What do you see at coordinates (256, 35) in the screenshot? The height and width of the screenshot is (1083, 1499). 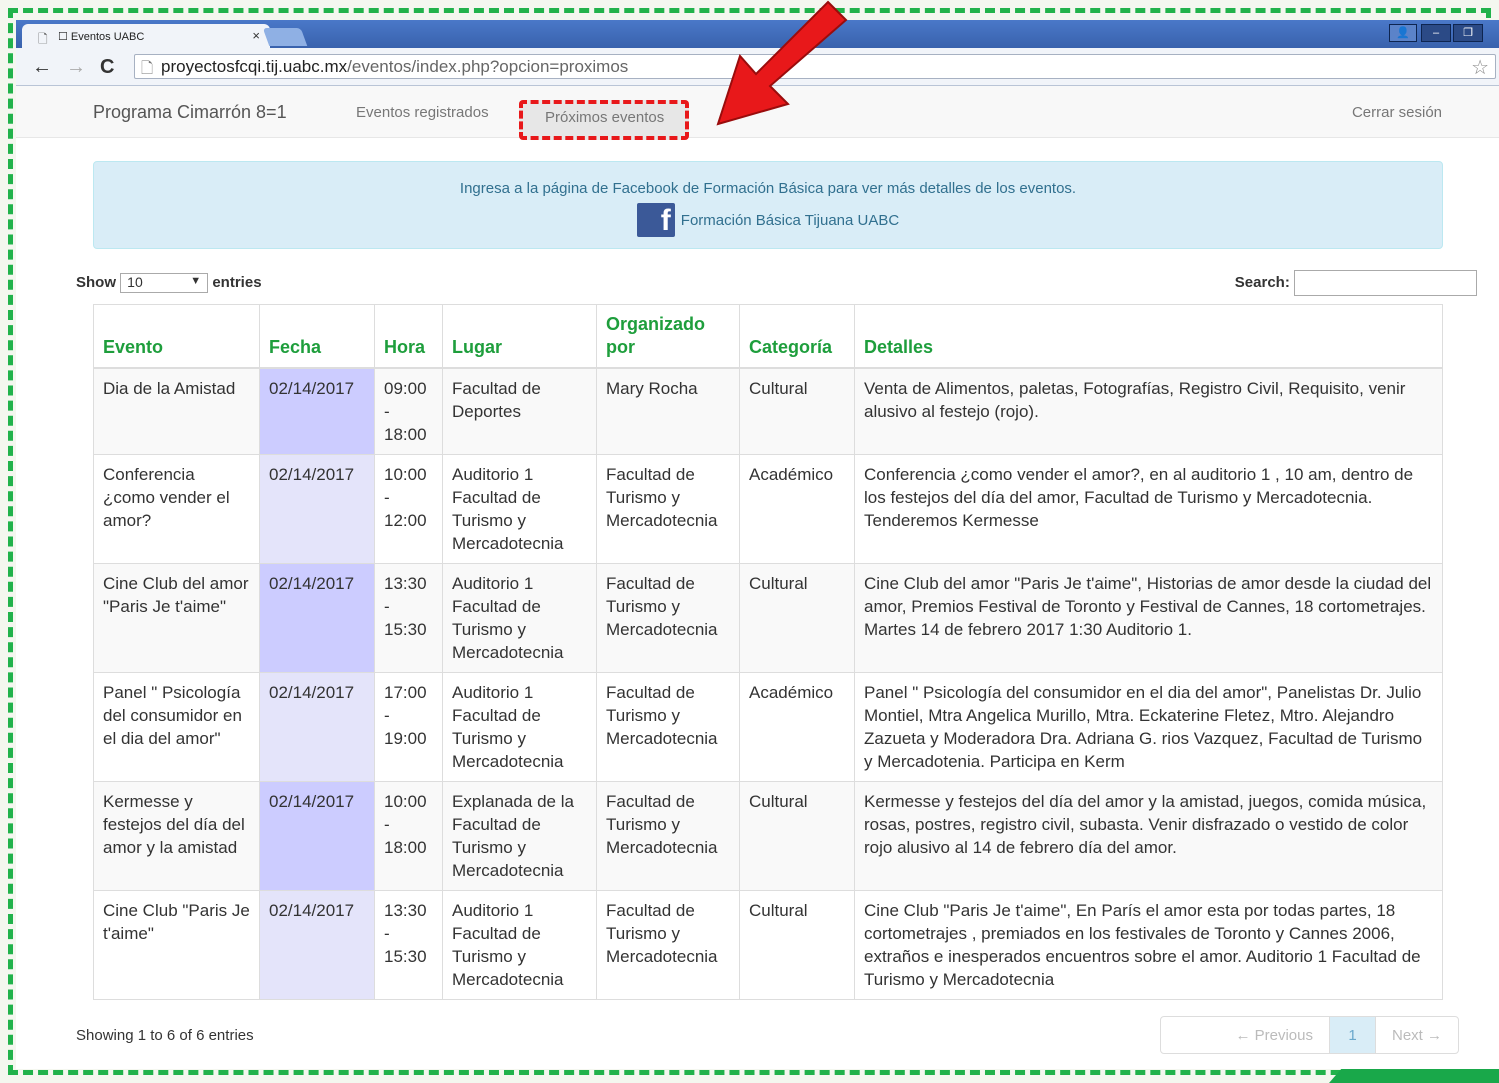 I see `tab-close-icon: ×` at bounding box center [256, 35].